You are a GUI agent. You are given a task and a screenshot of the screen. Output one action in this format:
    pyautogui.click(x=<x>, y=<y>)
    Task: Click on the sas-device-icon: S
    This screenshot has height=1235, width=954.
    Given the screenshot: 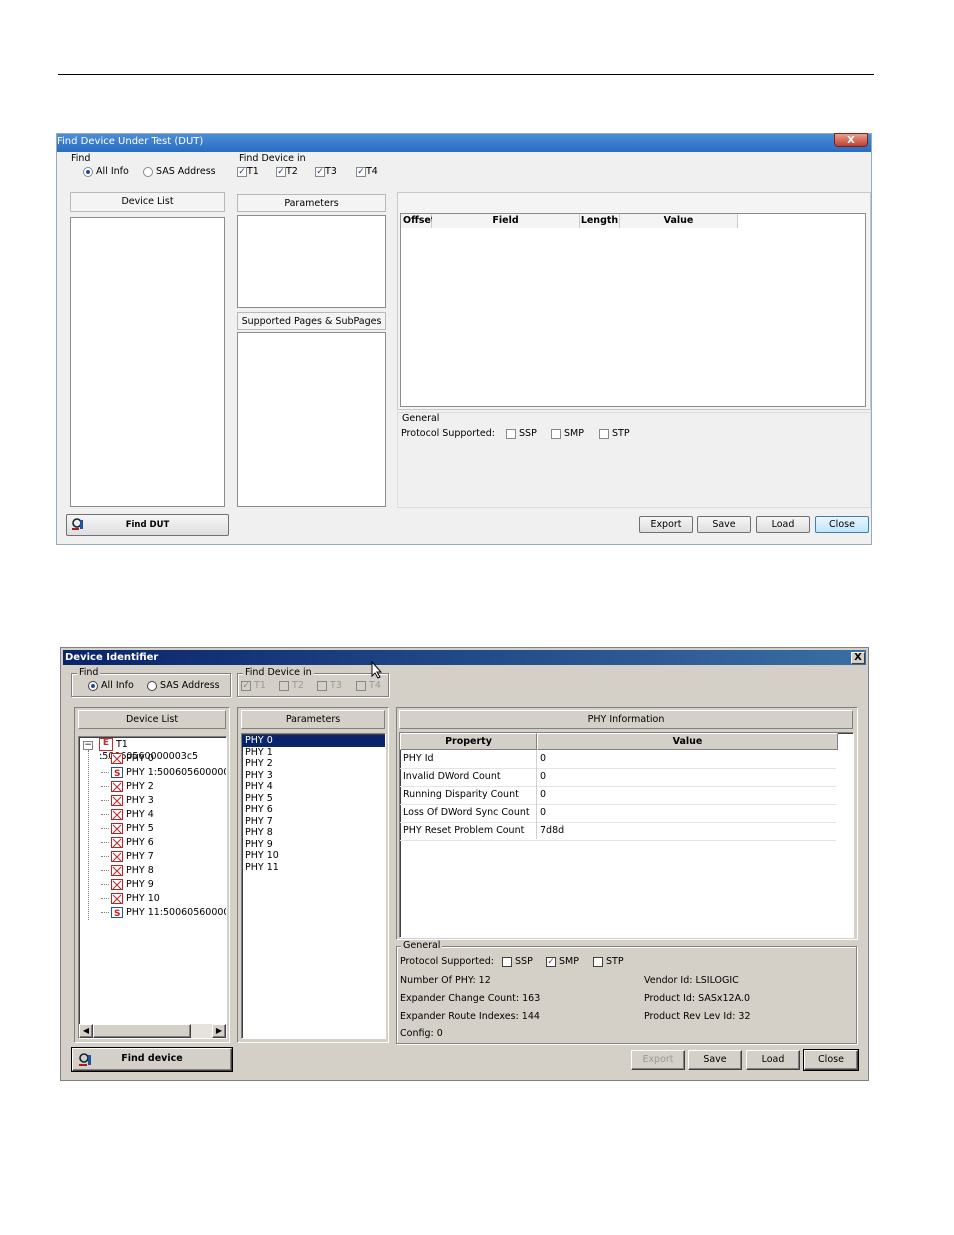 What is the action you would take?
    pyautogui.click(x=117, y=913)
    